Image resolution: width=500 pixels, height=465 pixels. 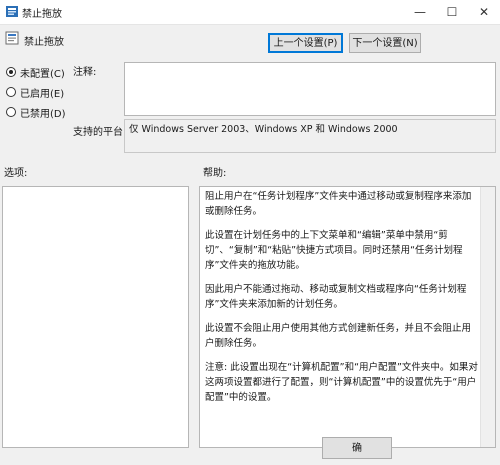 I want to click on radio-enabled: 已启用(E), so click(x=35, y=92).